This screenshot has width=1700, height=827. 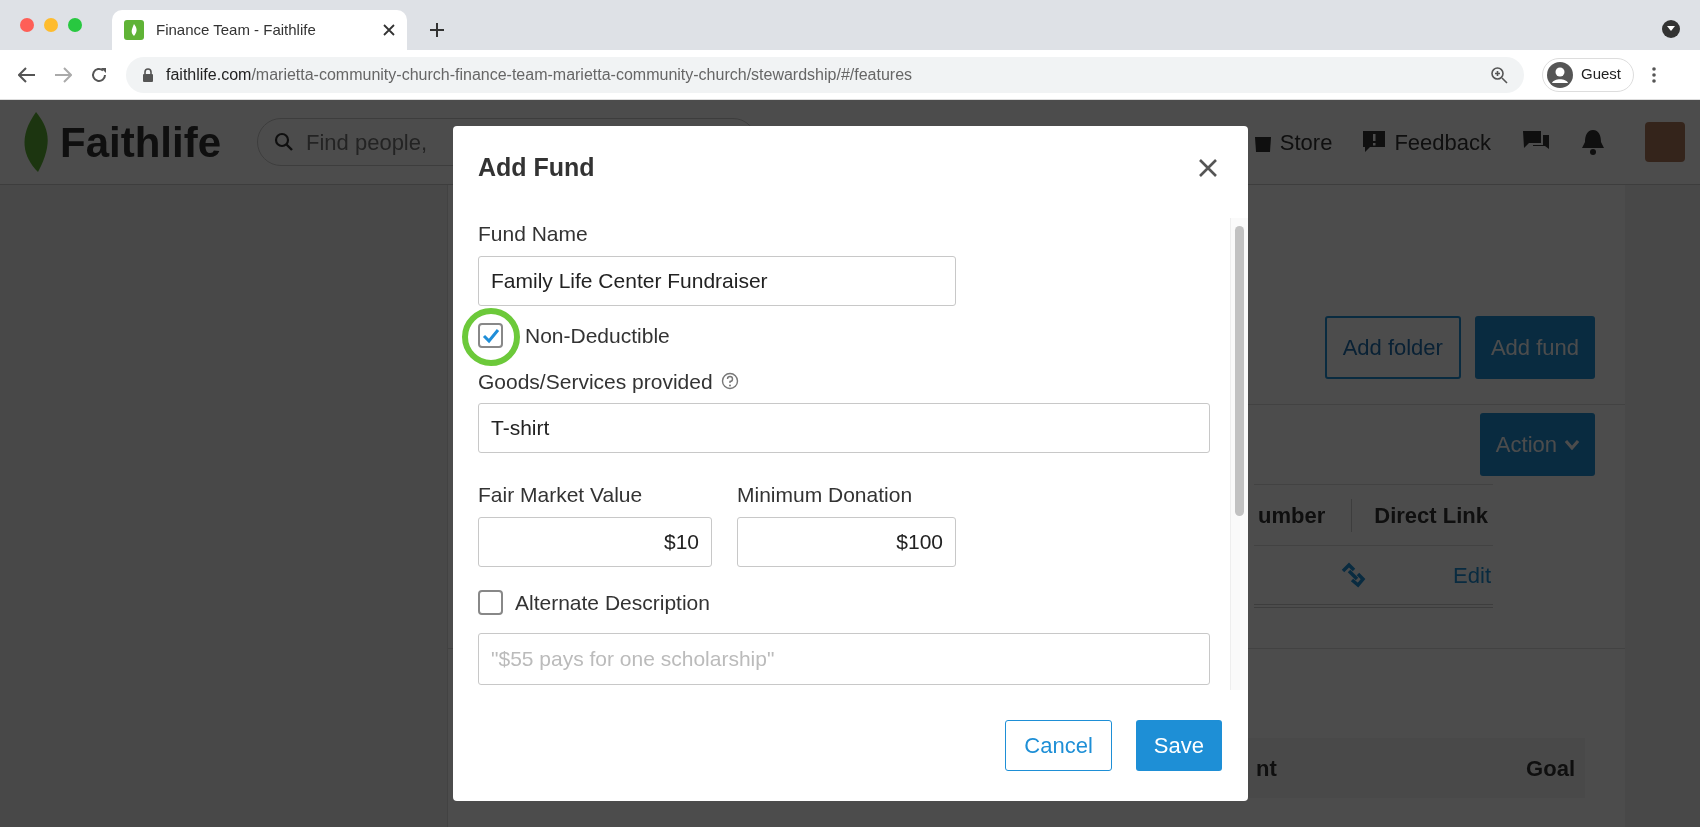 What do you see at coordinates (259, 30) in the screenshot?
I see `browser-tab: Finance Team - Faithlife` at bounding box center [259, 30].